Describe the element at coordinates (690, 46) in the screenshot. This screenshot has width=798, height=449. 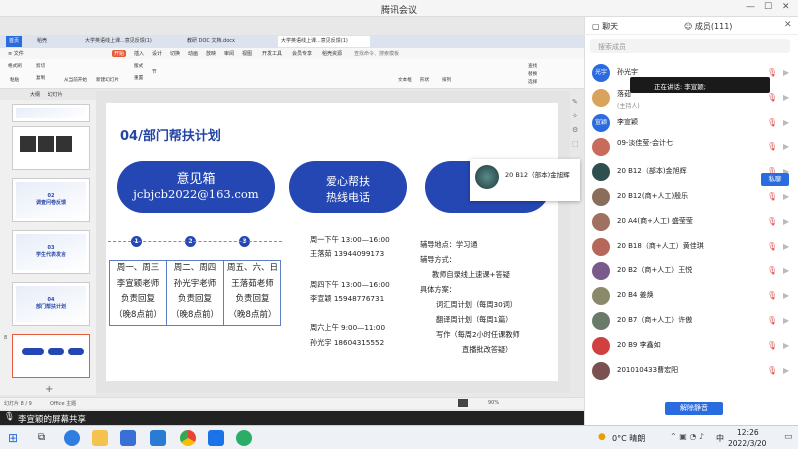
I see `member-search-input: 搜索成员` at that location.